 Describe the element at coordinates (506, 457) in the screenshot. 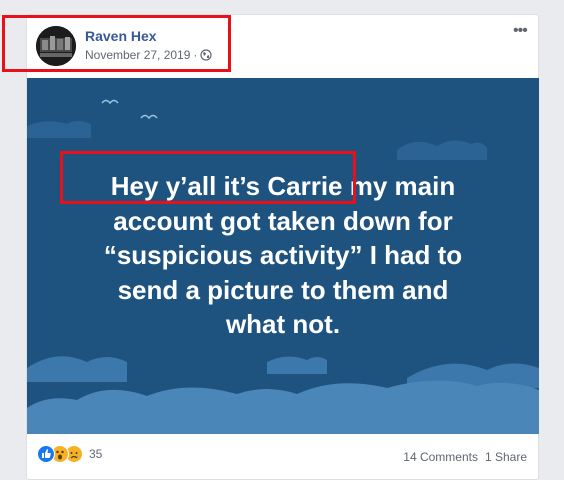

I see `shares-link: 1 Share` at that location.